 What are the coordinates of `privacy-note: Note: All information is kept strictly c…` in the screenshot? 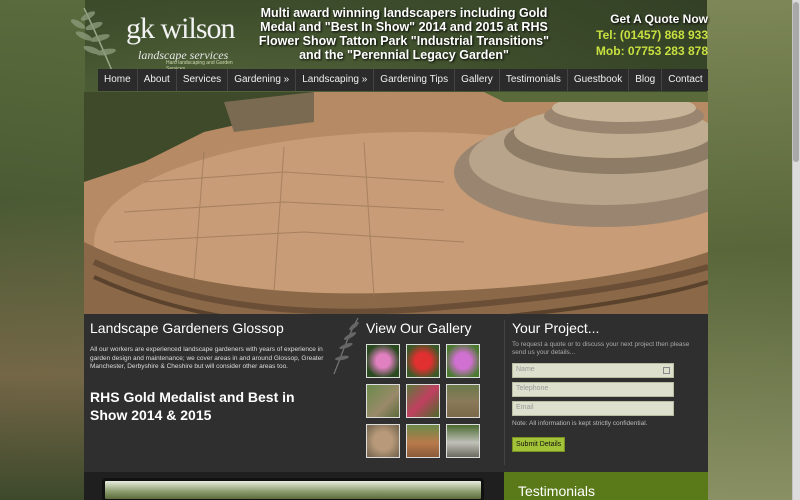 It's located at (580, 423).